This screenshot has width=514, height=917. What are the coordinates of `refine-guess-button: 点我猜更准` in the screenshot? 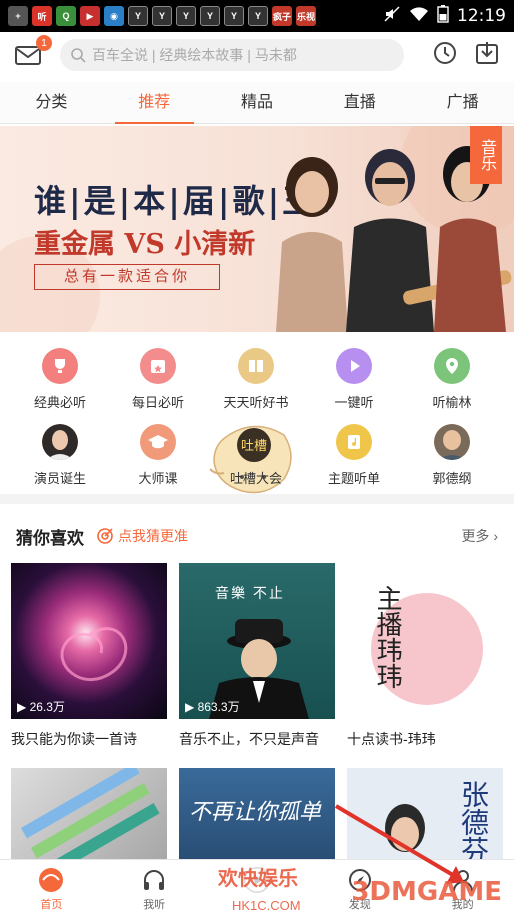 It's located at (142, 536).